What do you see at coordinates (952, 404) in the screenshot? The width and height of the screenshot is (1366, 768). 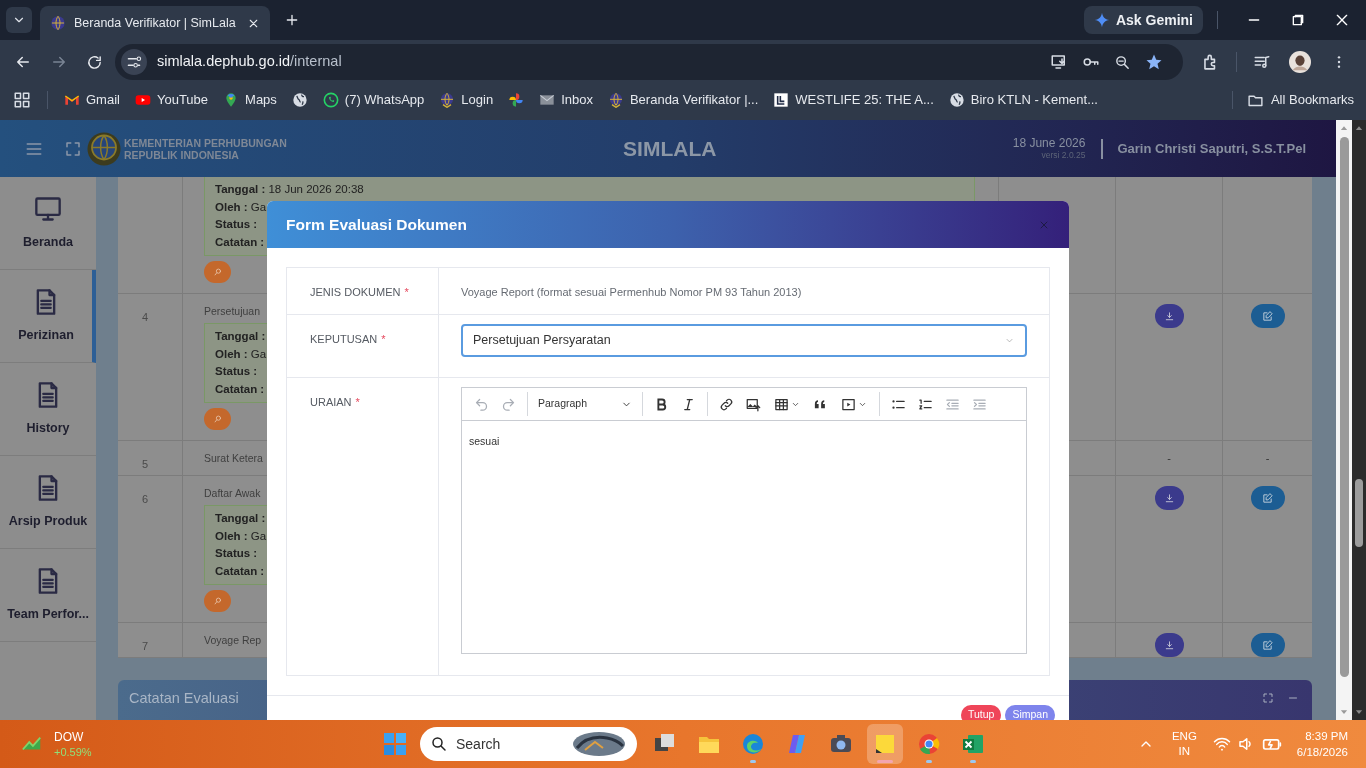 I see `outdent-icon` at bounding box center [952, 404].